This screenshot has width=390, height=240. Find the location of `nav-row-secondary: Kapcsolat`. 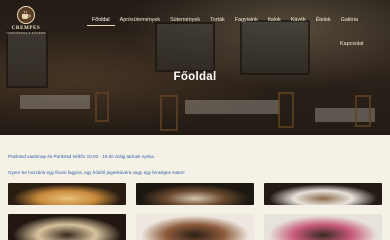

nav-row-secondary: Kapcsolat is located at coordinates (352, 41).